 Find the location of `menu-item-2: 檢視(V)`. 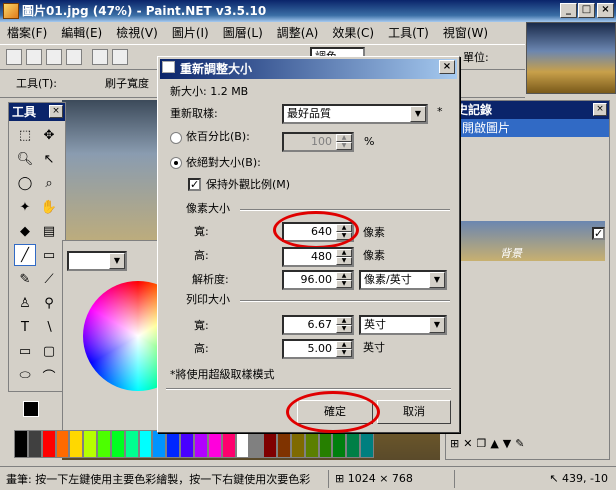

menu-item-2: 檢視(V) is located at coordinates (137, 33).